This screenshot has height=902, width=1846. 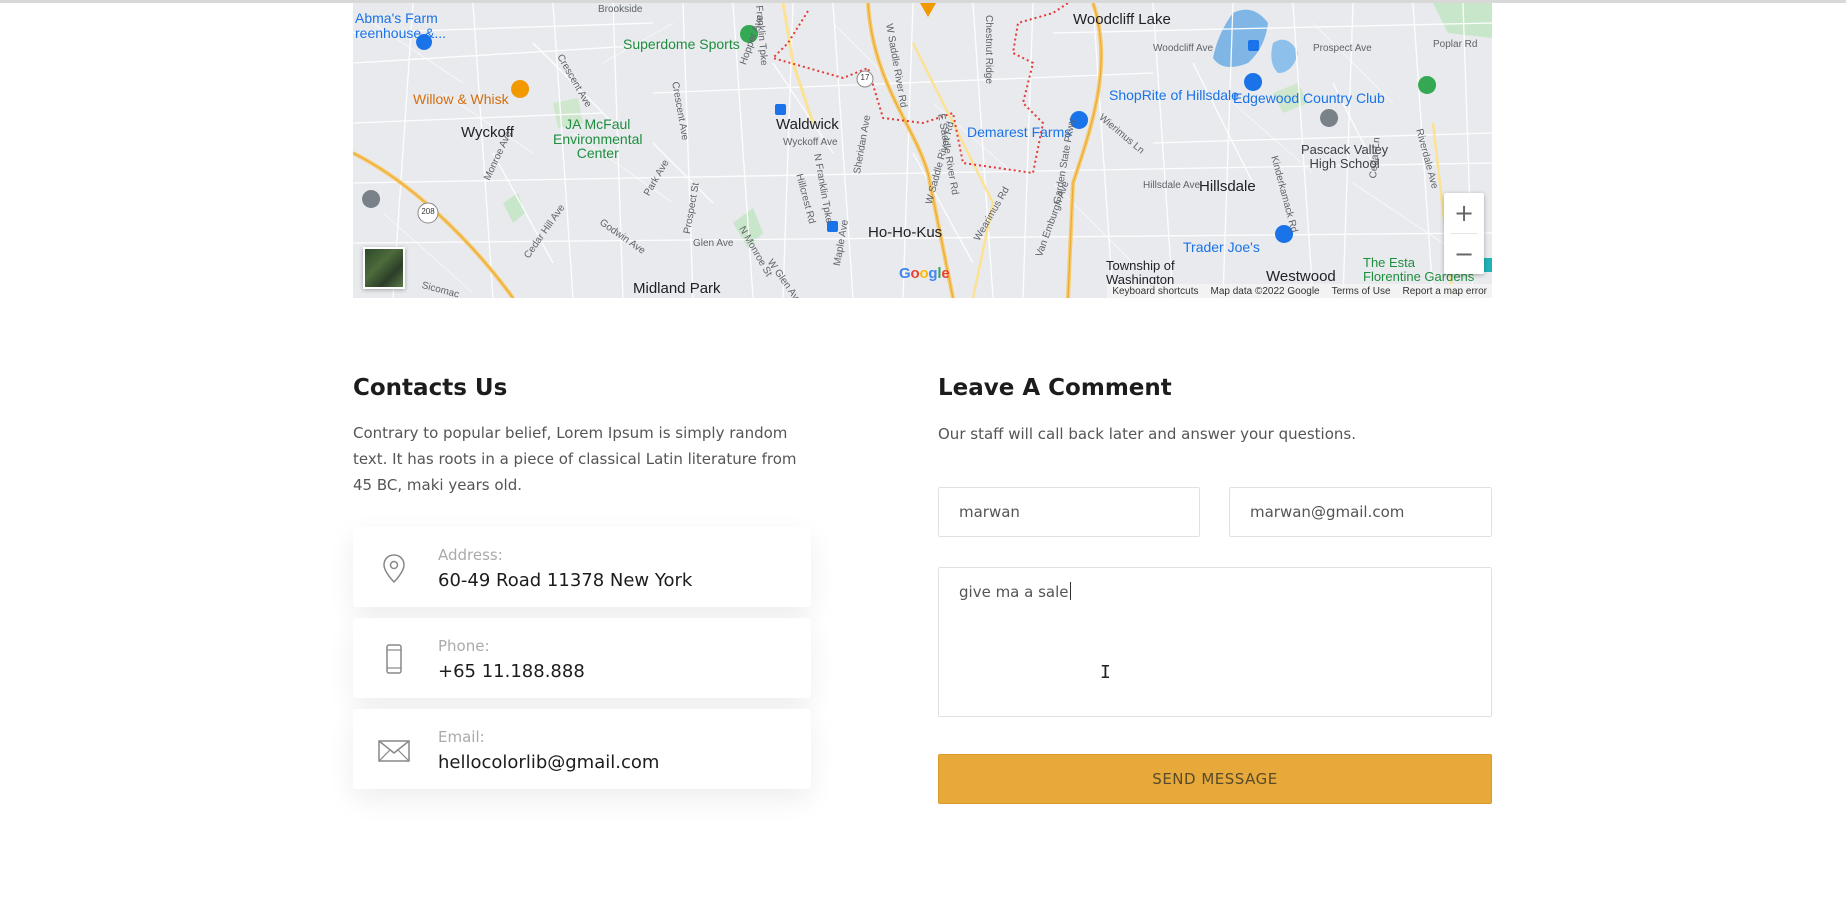 What do you see at coordinates (1172, 185) in the screenshot?
I see `map-street-label: Hillsdale Ave` at bounding box center [1172, 185].